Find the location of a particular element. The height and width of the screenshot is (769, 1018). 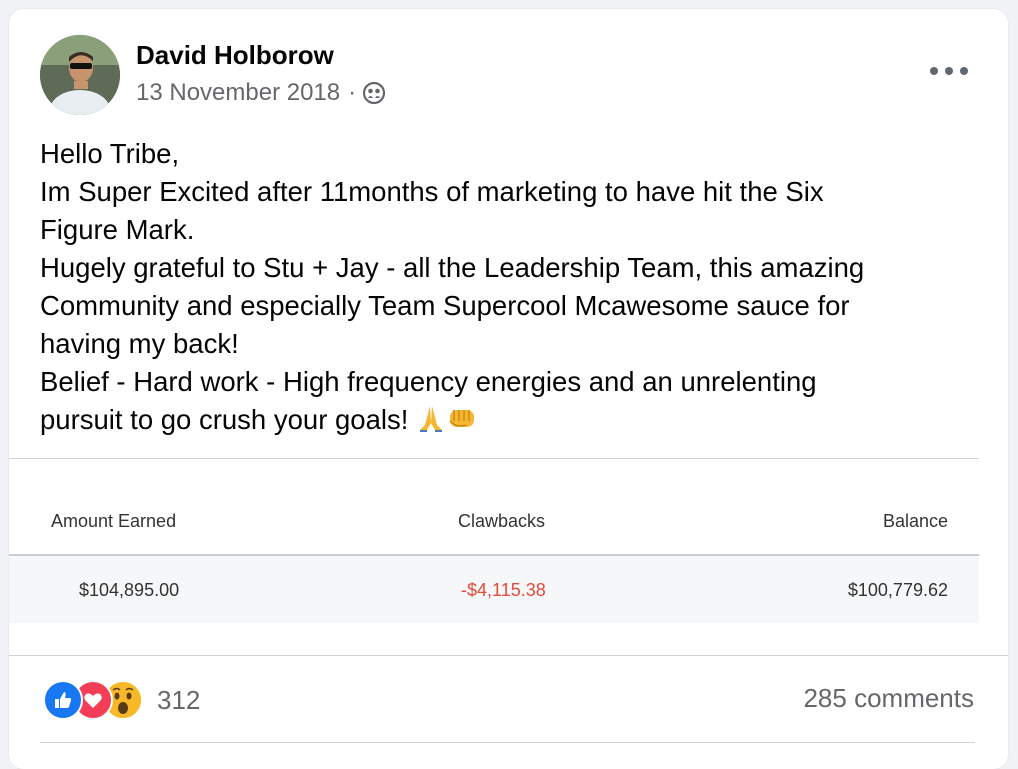

more-options-button is located at coordinates (949, 71).